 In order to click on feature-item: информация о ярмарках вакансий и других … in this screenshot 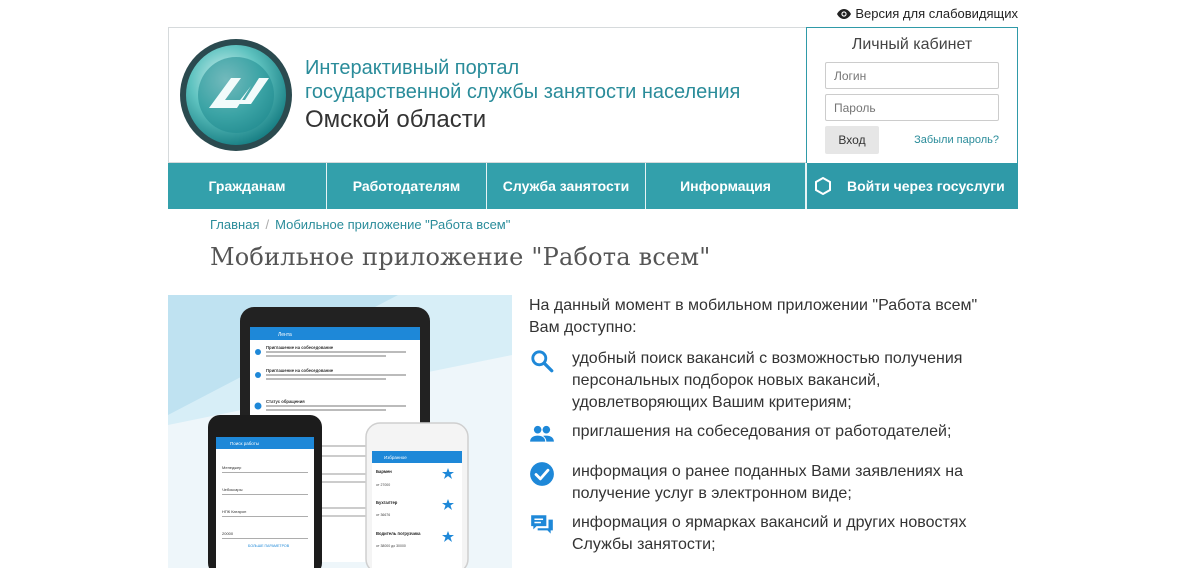, I will do `click(769, 534)`.